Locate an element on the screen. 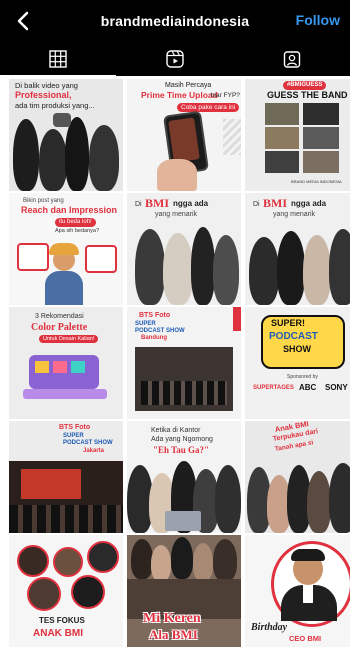 Image resolution: width=350 pixels, height=647 pixels. post-6-line2: ngga ada is located at coordinates (309, 203).